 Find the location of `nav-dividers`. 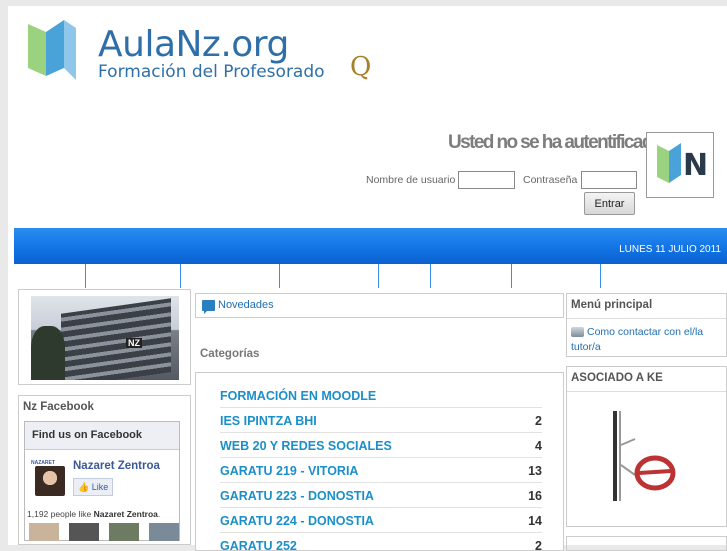

nav-dividers is located at coordinates (370, 278).